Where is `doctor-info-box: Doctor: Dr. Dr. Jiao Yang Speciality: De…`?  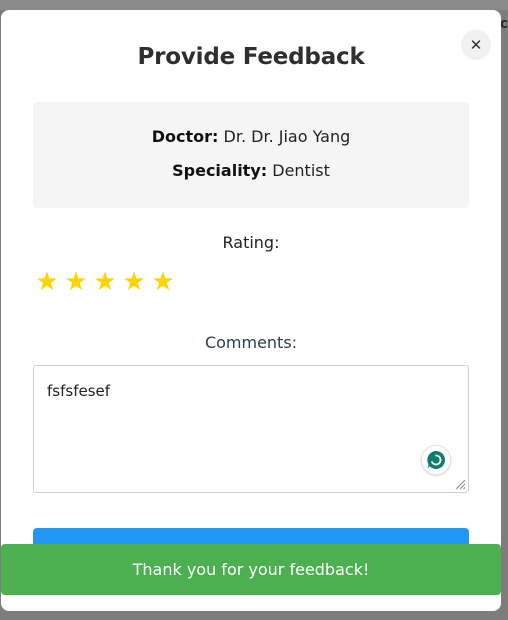 doctor-info-box: Doctor: Dr. Dr. Jiao Yang Speciality: De… is located at coordinates (251, 155).